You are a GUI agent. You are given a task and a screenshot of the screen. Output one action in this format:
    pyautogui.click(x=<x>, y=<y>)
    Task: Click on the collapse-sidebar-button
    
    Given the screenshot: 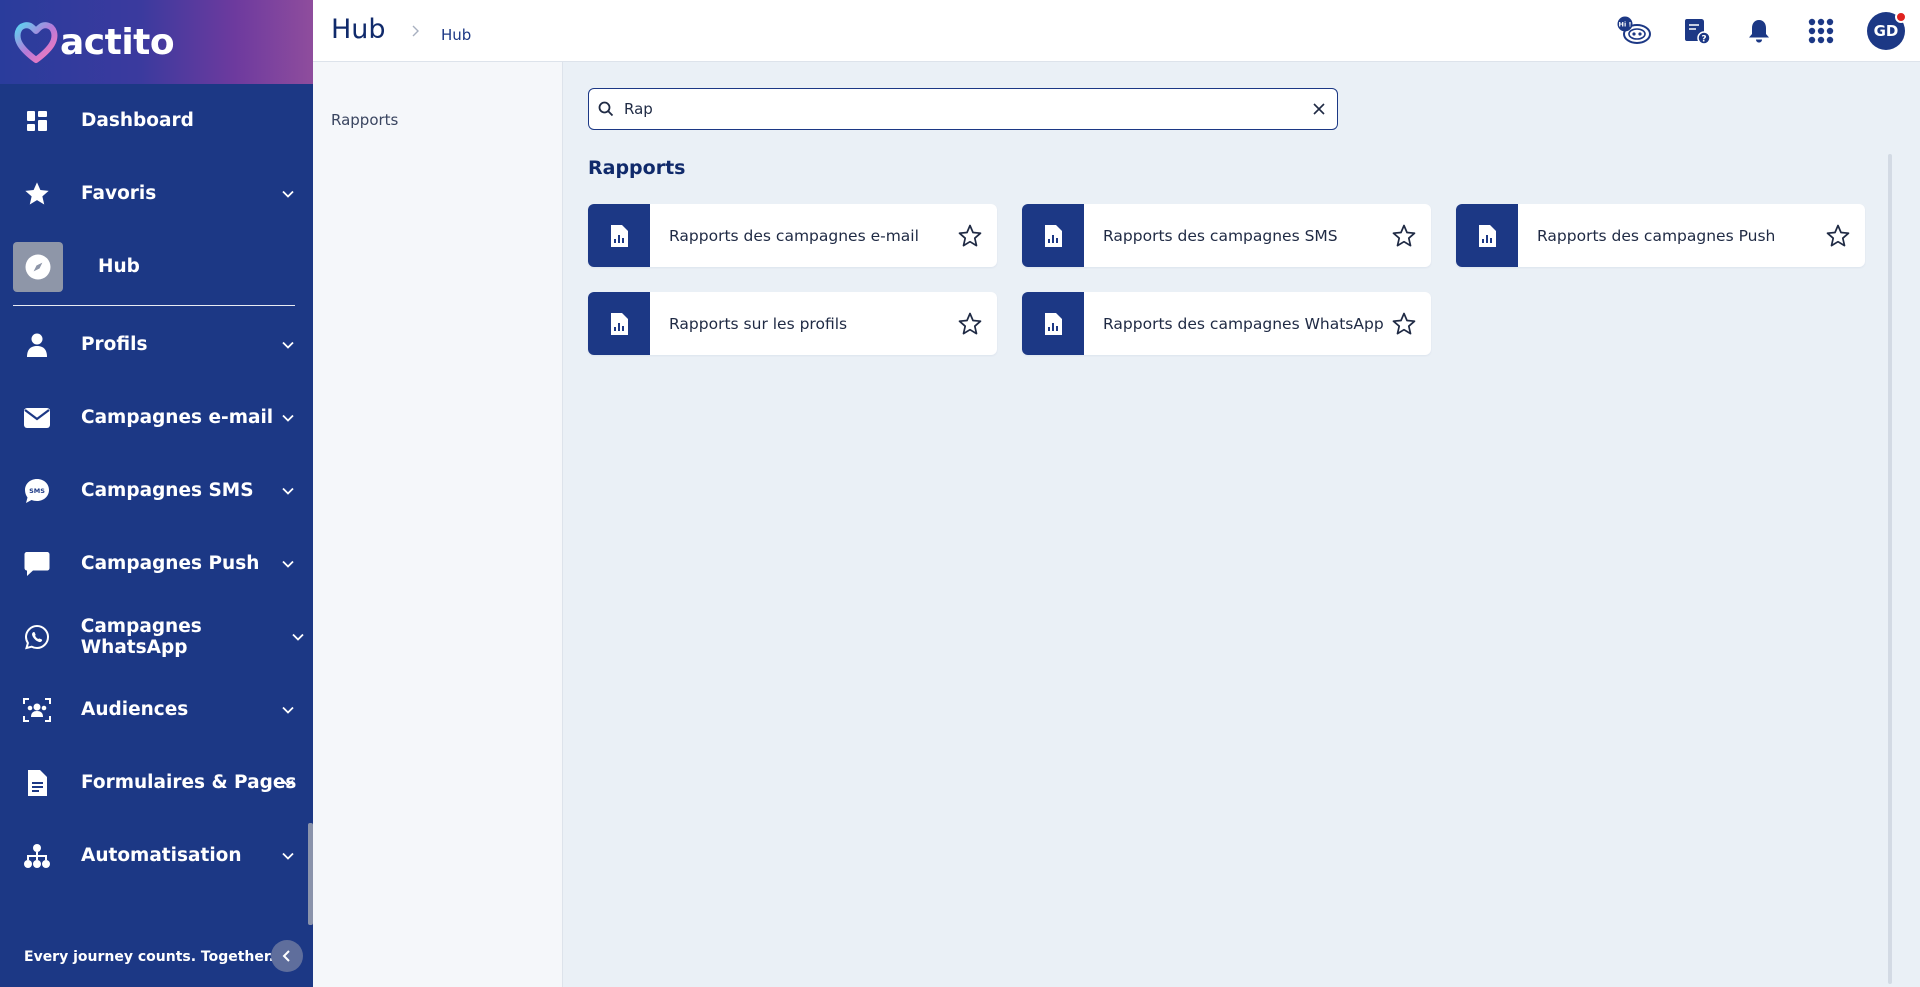 What is the action you would take?
    pyautogui.click(x=287, y=956)
    